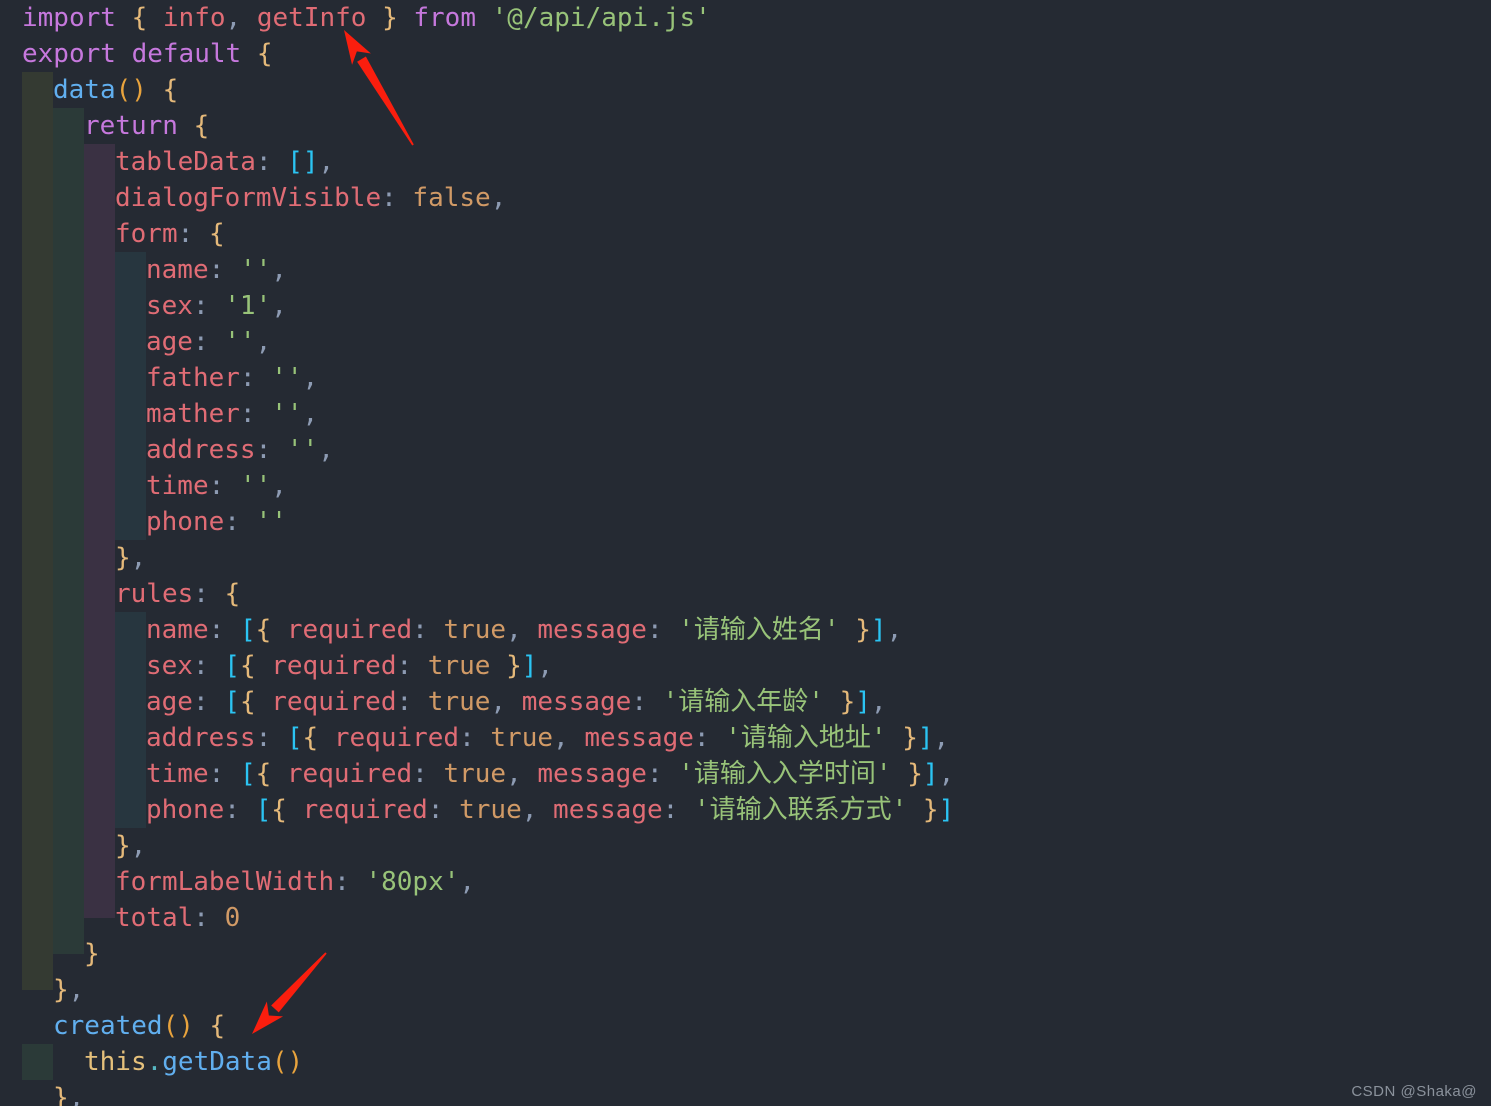 This screenshot has height=1106, width=1491. What do you see at coordinates (745, 378) in the screenshot?
I see `code-line: father: '',` at bounding box center [745, 378].